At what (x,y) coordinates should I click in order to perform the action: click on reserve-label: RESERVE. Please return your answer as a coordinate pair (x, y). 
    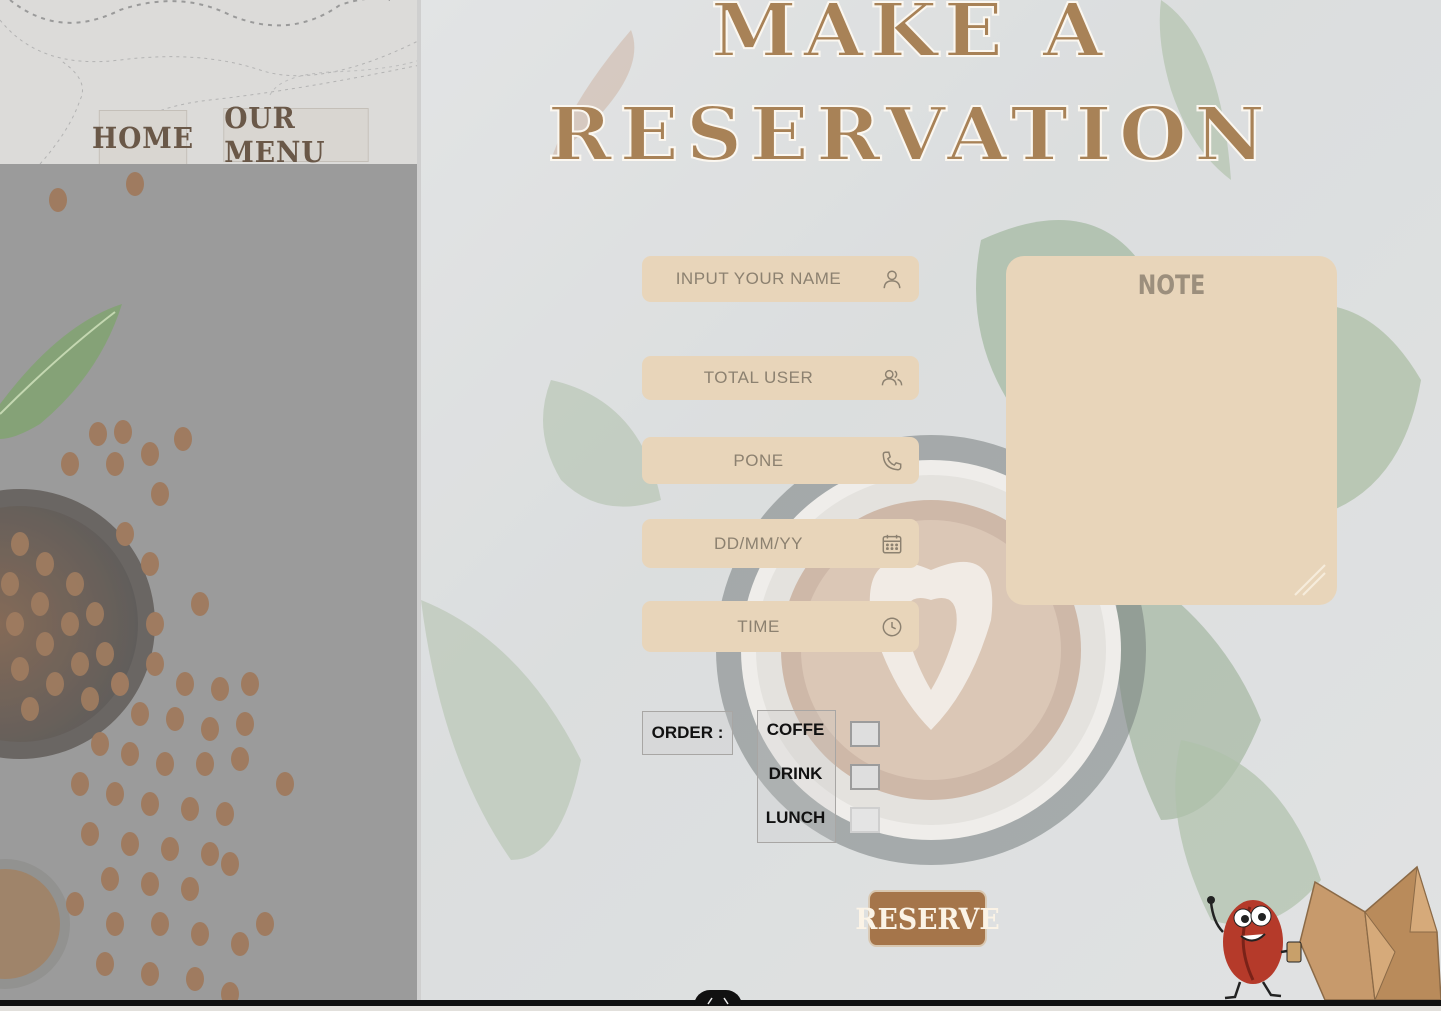
    Looking at the image, I should click on (927, 918).